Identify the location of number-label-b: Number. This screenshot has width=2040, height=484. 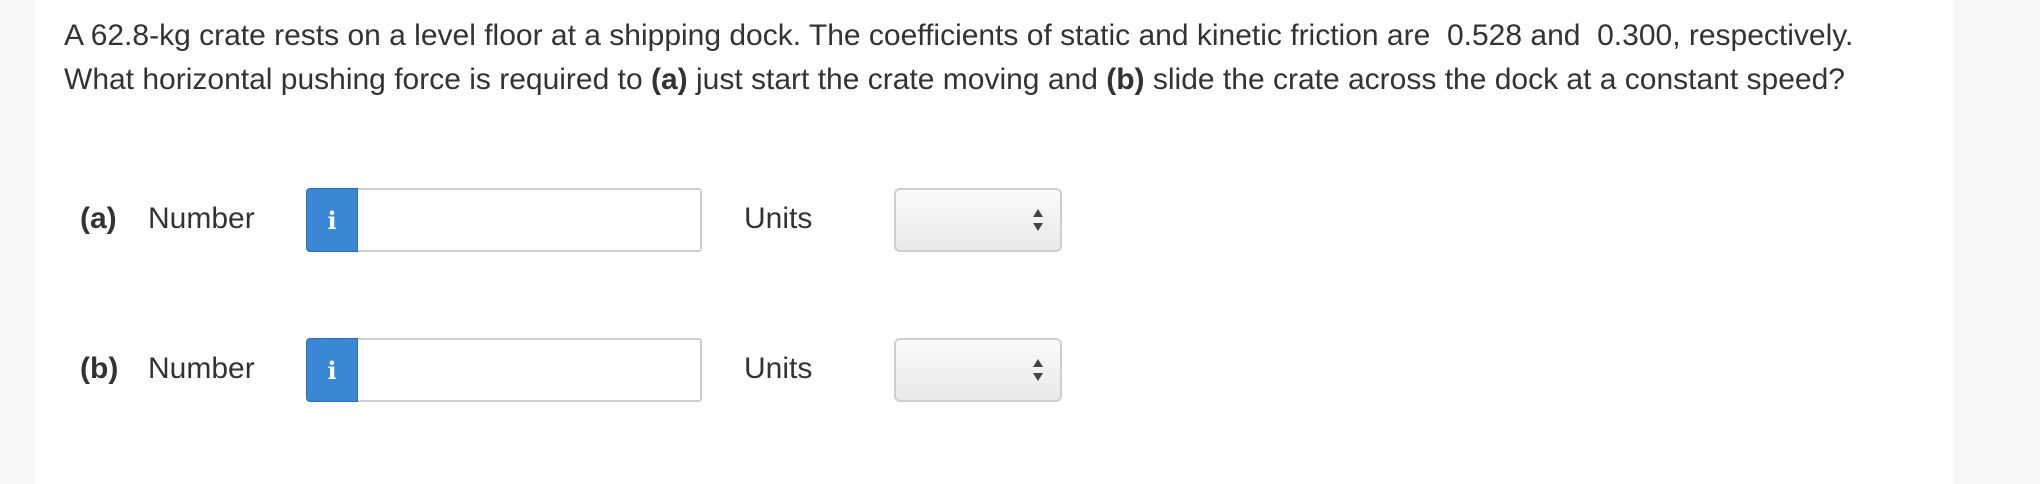
(201, 368).